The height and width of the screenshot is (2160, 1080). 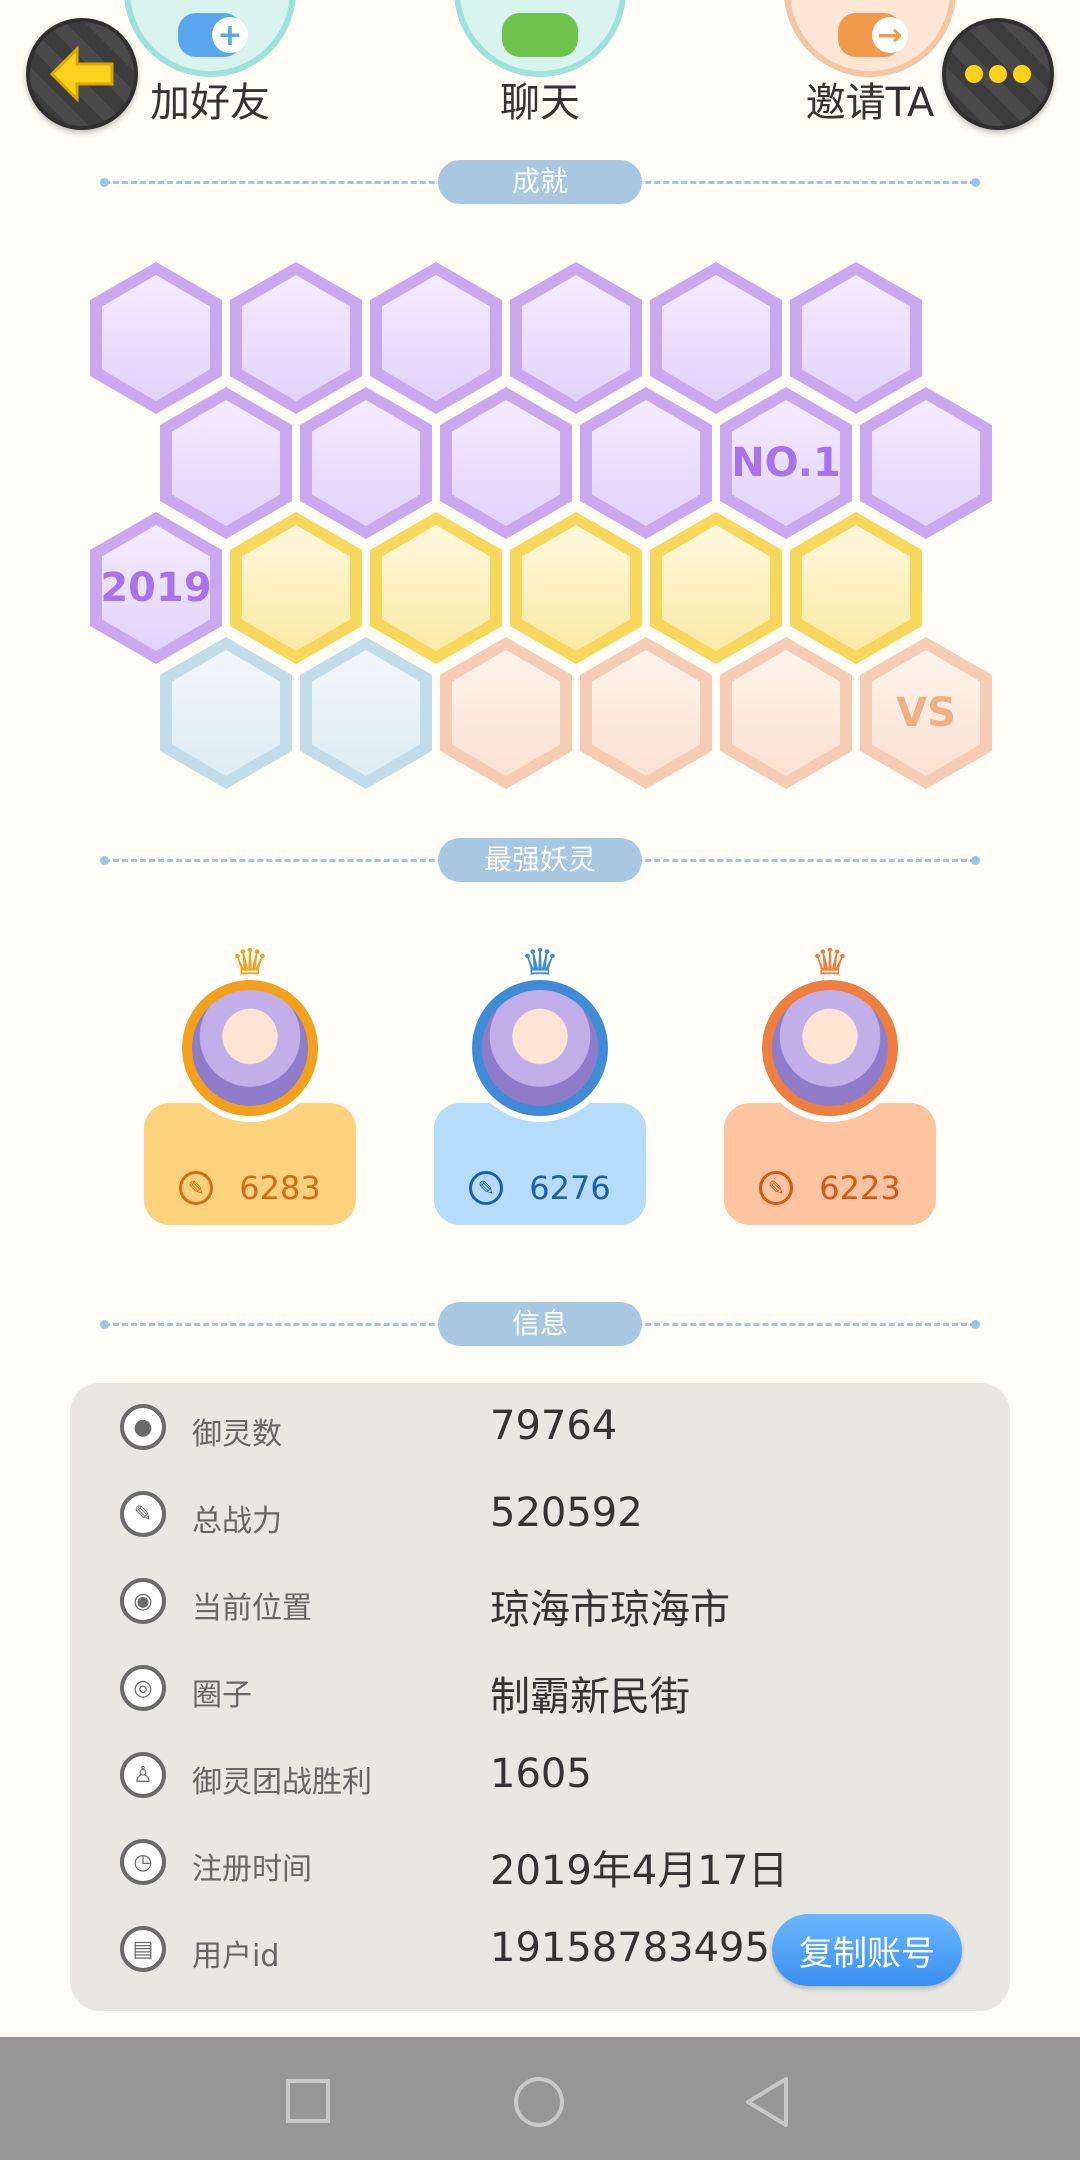 I want to click on stroller-badge, so click(x=226, y=713).